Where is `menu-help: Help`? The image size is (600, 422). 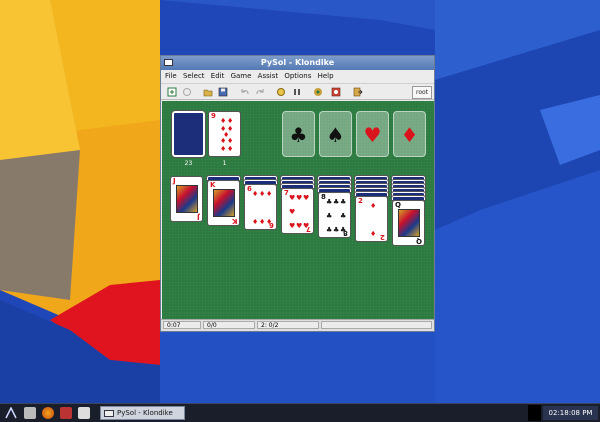
menu-help: Help is located at coordinates (326, 76).